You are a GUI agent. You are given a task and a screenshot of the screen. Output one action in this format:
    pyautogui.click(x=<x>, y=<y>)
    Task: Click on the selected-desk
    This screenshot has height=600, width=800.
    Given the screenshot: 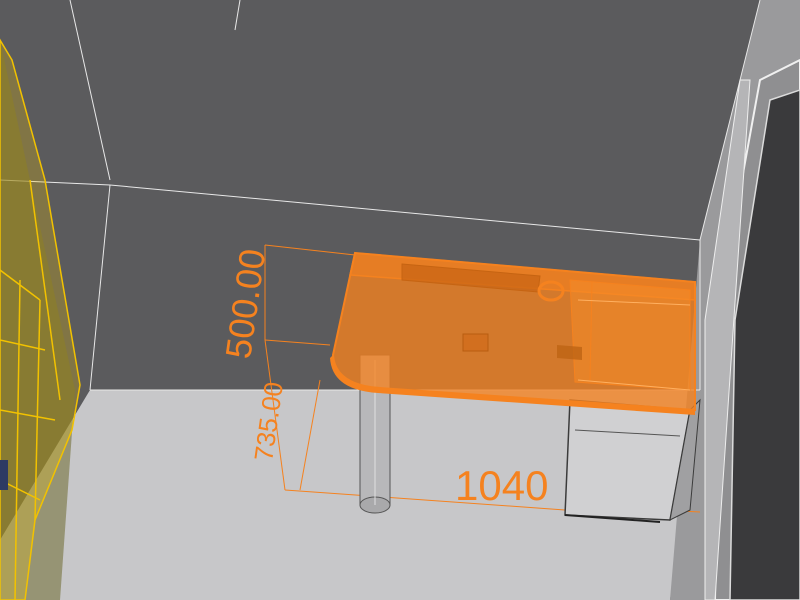 What is the action you would take?
    pyautogui.click(x=513, y=333)
    